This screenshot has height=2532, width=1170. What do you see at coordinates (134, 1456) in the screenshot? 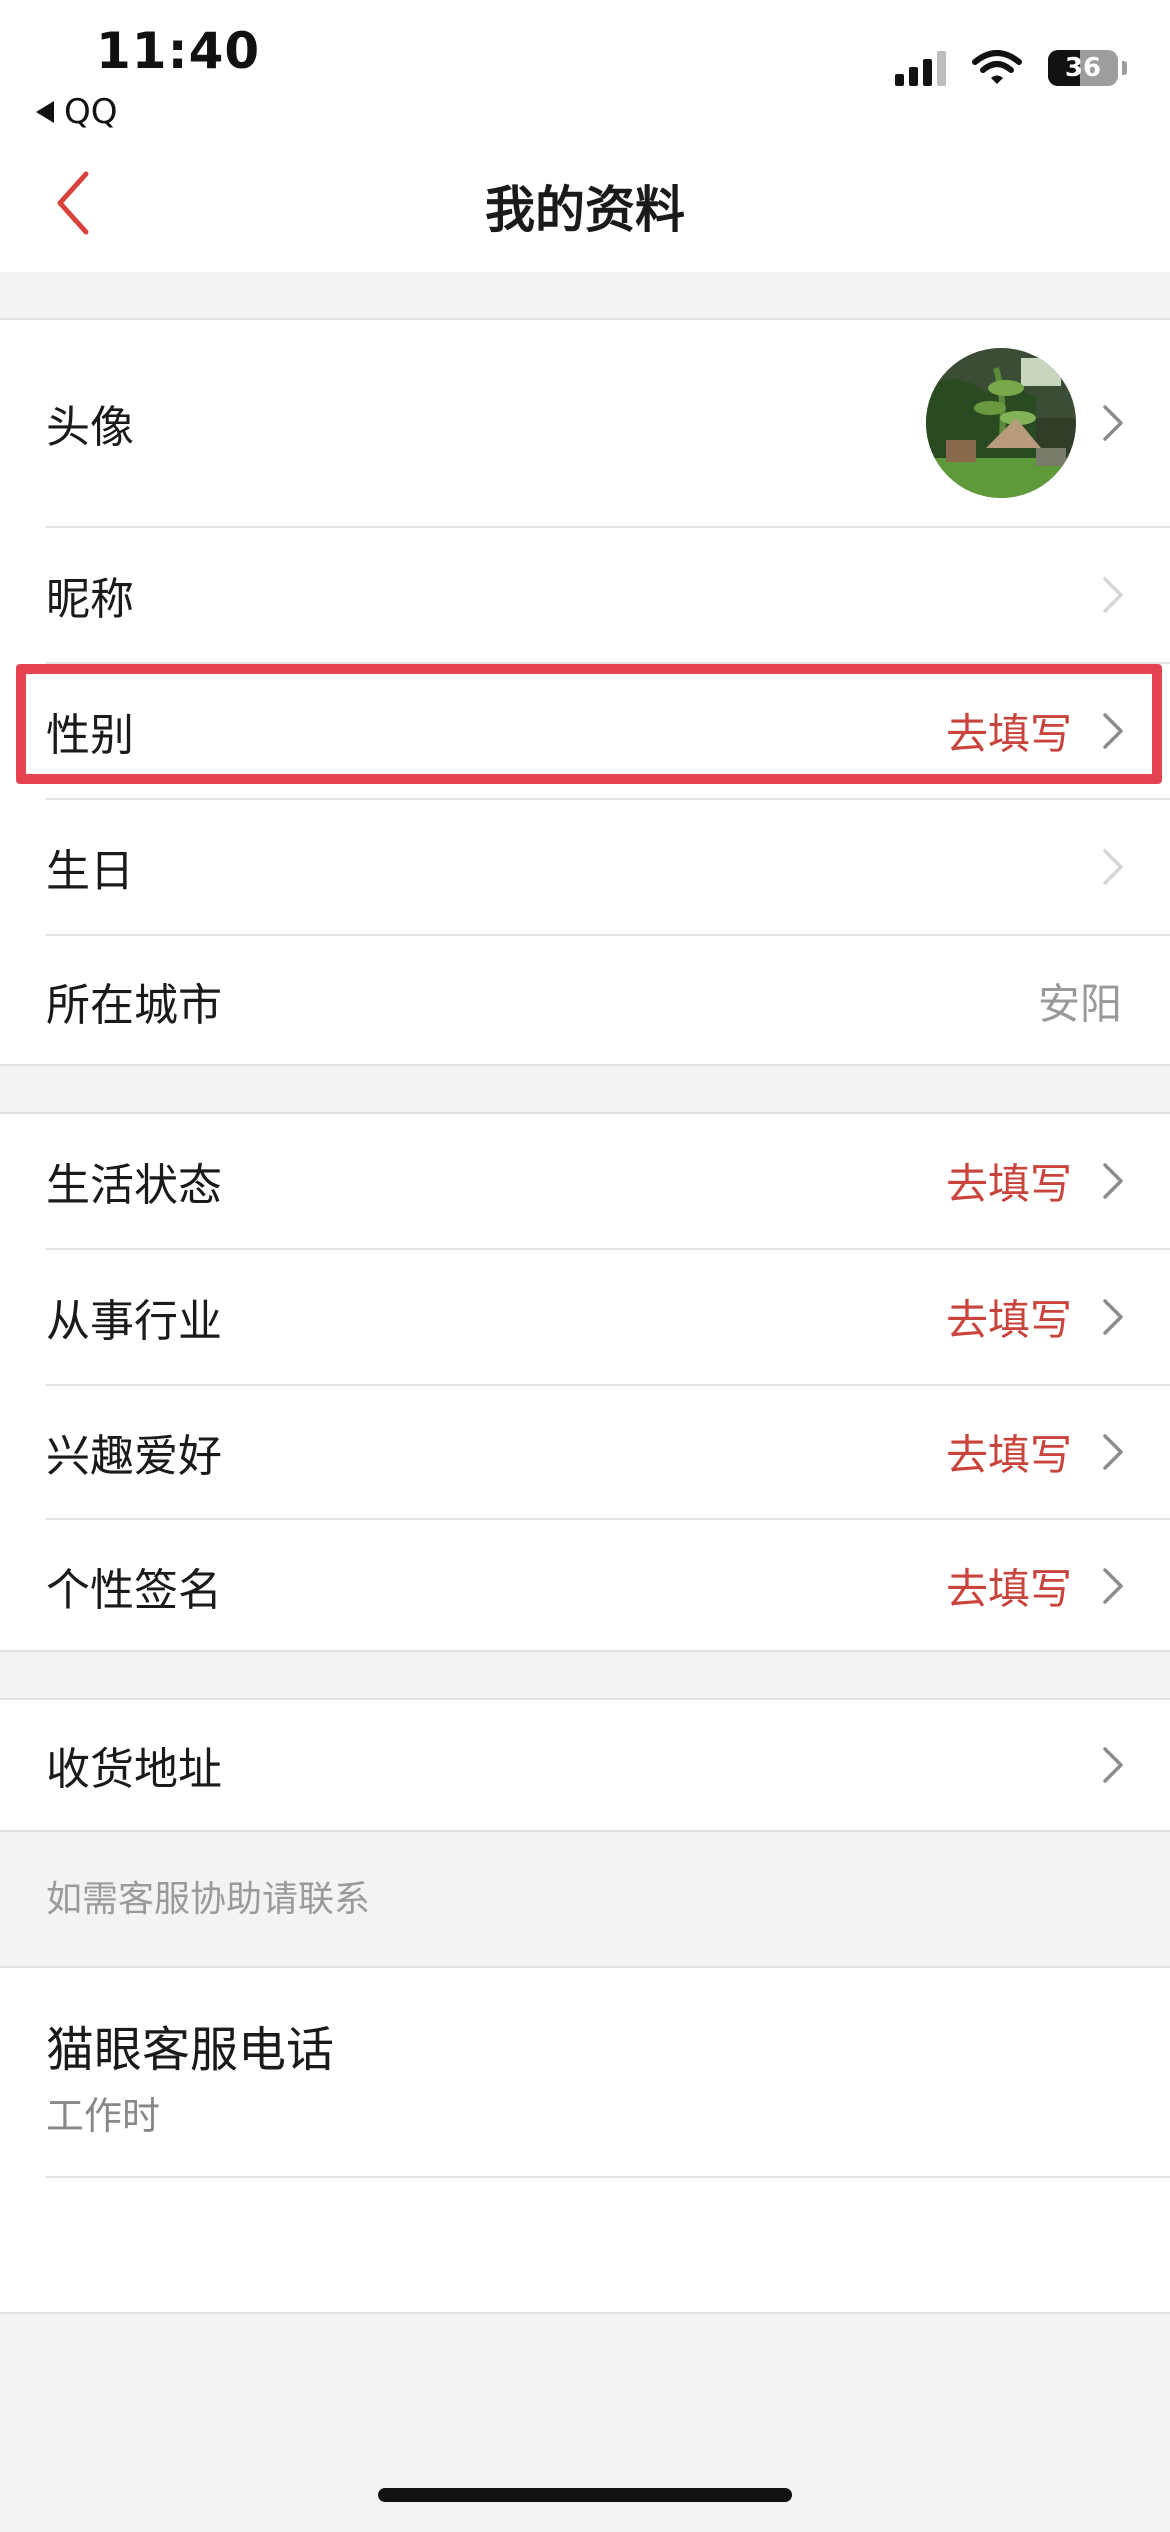
I see `hobbies-label: 兴趣爱好` at bounding box center [134, 1456].